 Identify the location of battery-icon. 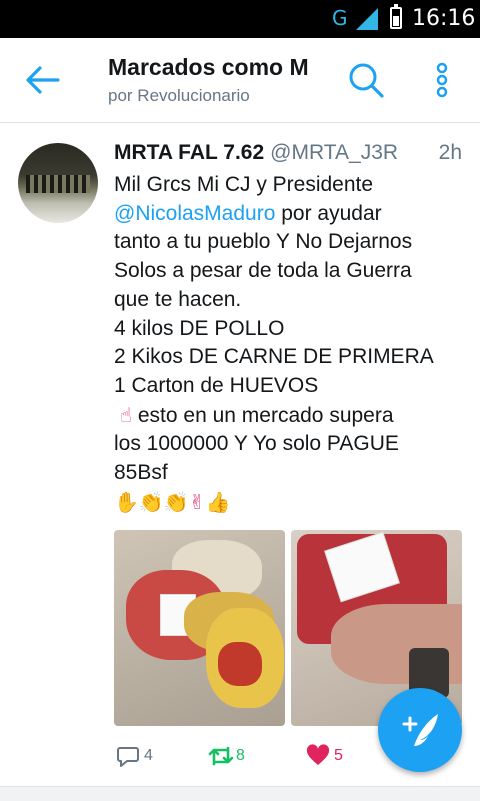
(396, 16).